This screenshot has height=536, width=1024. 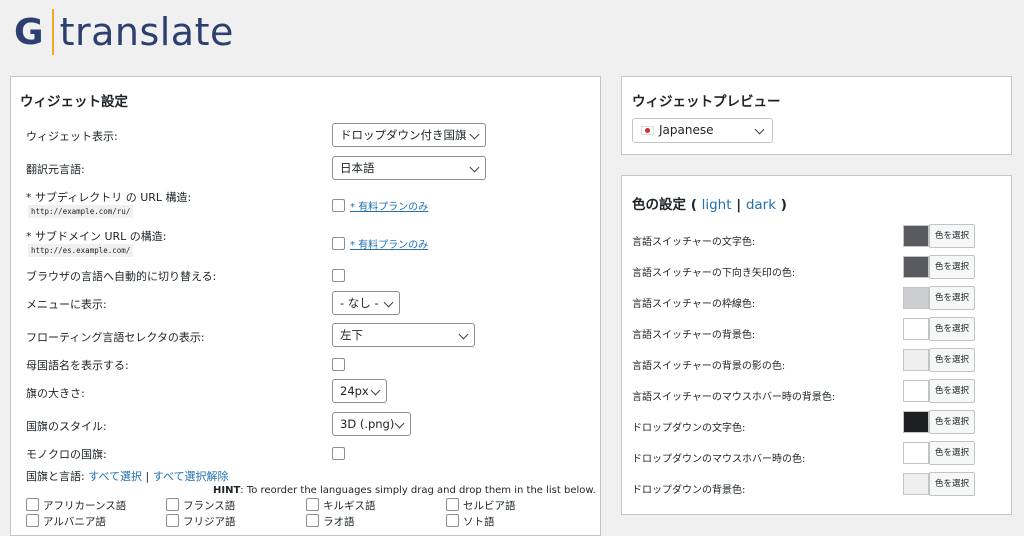 I want to click on source-language-label: 翻訳元言語:, so click(x=55, y=169).